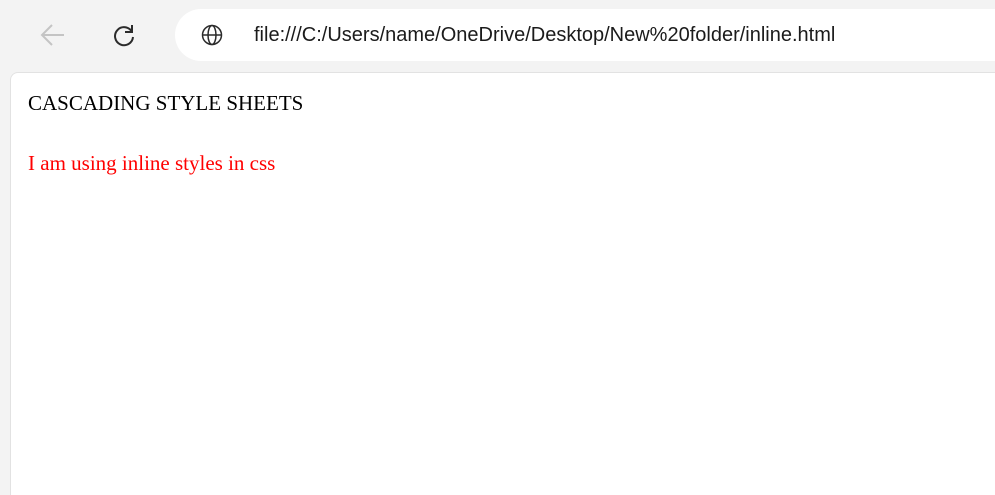  I want to click on globe-icon, so click(212, 35).